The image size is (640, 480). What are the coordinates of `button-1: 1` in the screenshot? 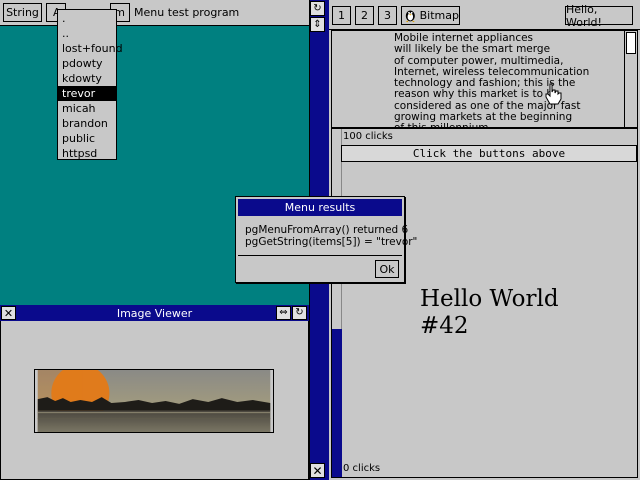 It's located at (341, 15).